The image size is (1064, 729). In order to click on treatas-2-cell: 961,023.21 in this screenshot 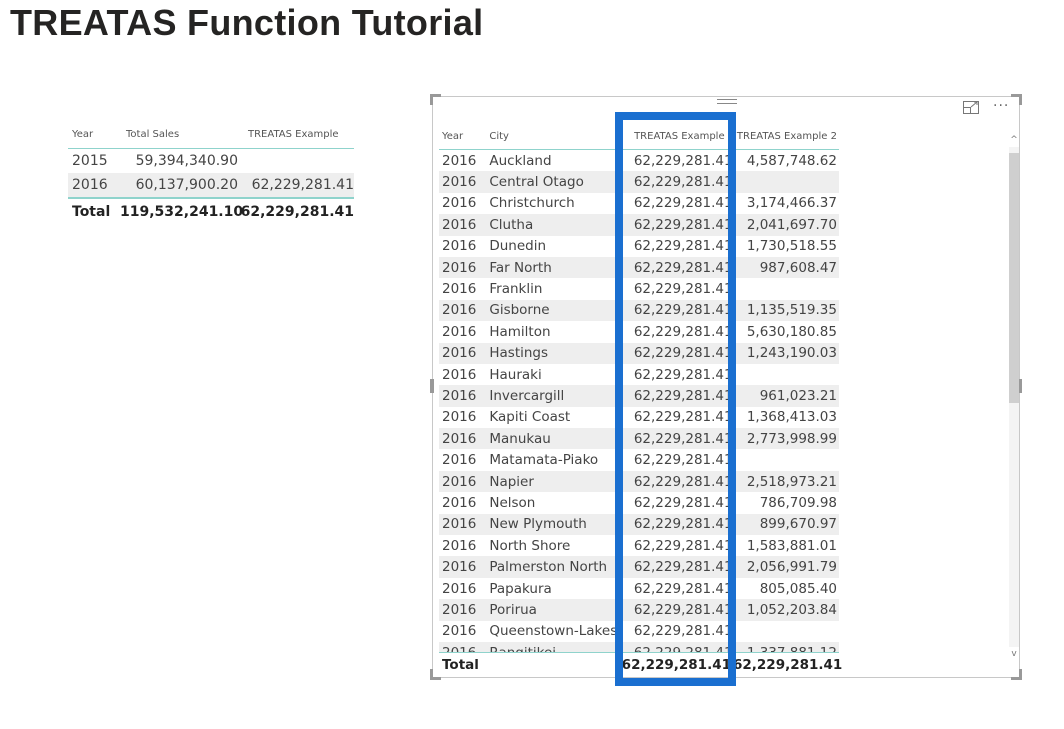, I will do `click(798, 395)`.